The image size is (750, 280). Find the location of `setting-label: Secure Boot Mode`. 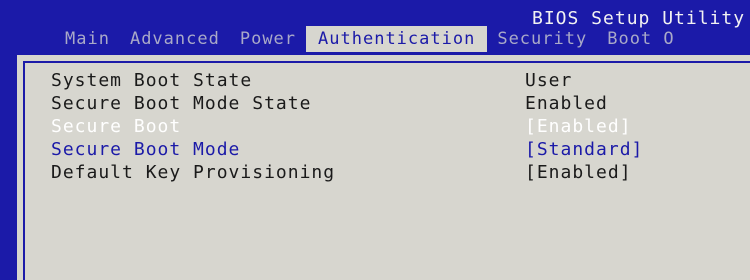

setting-label: Secure Boot Mode is located at coordinates (146, 149).